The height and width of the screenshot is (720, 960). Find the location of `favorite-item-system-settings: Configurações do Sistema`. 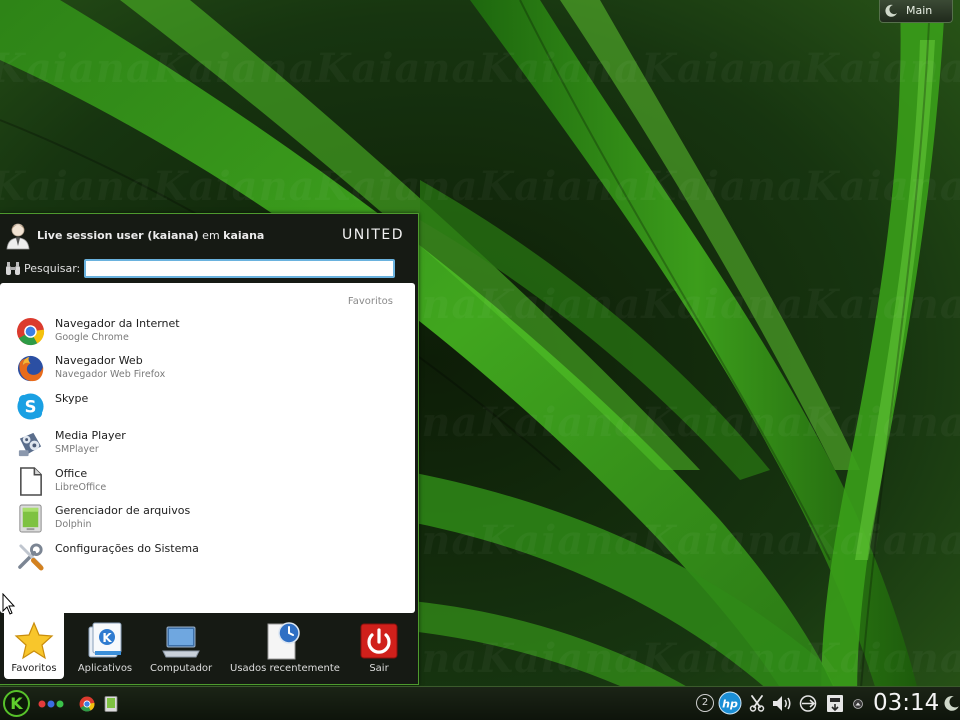

favorite-item-system-settings: Configurações do Sistema is located at coordinates (207, 557).